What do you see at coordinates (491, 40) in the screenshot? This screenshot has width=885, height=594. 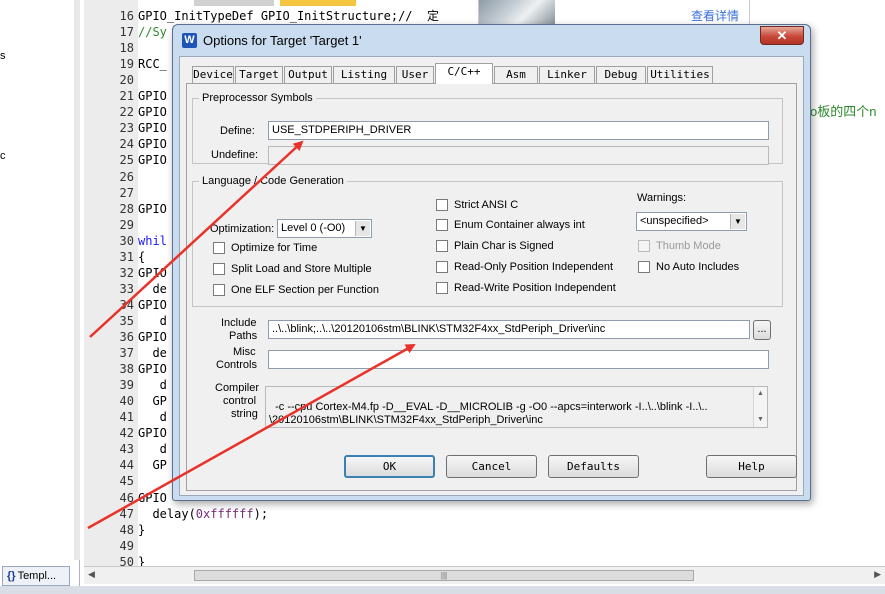 I see `dialog-titlebar: W Options for Target 'Target 1' ✕` at bounding box center [491, 40].